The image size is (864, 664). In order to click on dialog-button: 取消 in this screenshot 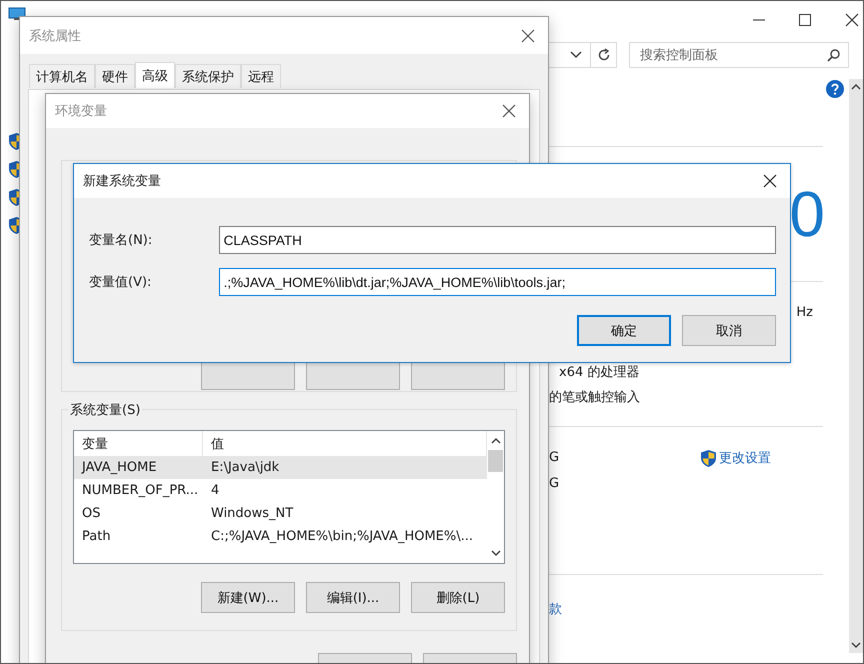, I will do `click(729, 330)`.